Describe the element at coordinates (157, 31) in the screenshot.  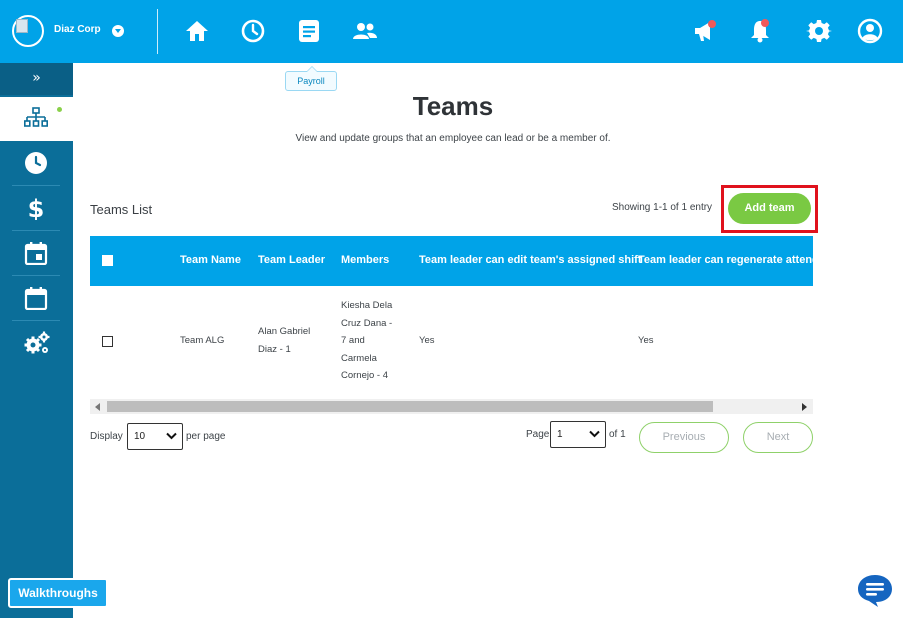
I see `header-divider` at that location.